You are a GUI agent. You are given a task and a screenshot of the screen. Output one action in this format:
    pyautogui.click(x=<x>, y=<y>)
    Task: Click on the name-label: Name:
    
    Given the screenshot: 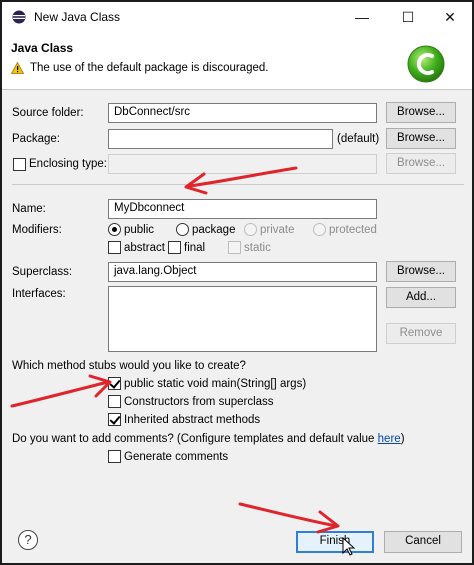 What is the action you would take?
    pyautogui.click(x=29, y=209)
    